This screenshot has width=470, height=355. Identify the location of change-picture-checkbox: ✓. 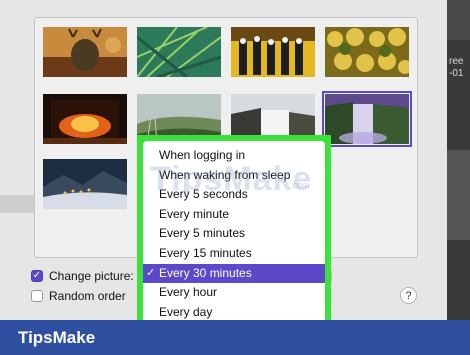
(37, 276).